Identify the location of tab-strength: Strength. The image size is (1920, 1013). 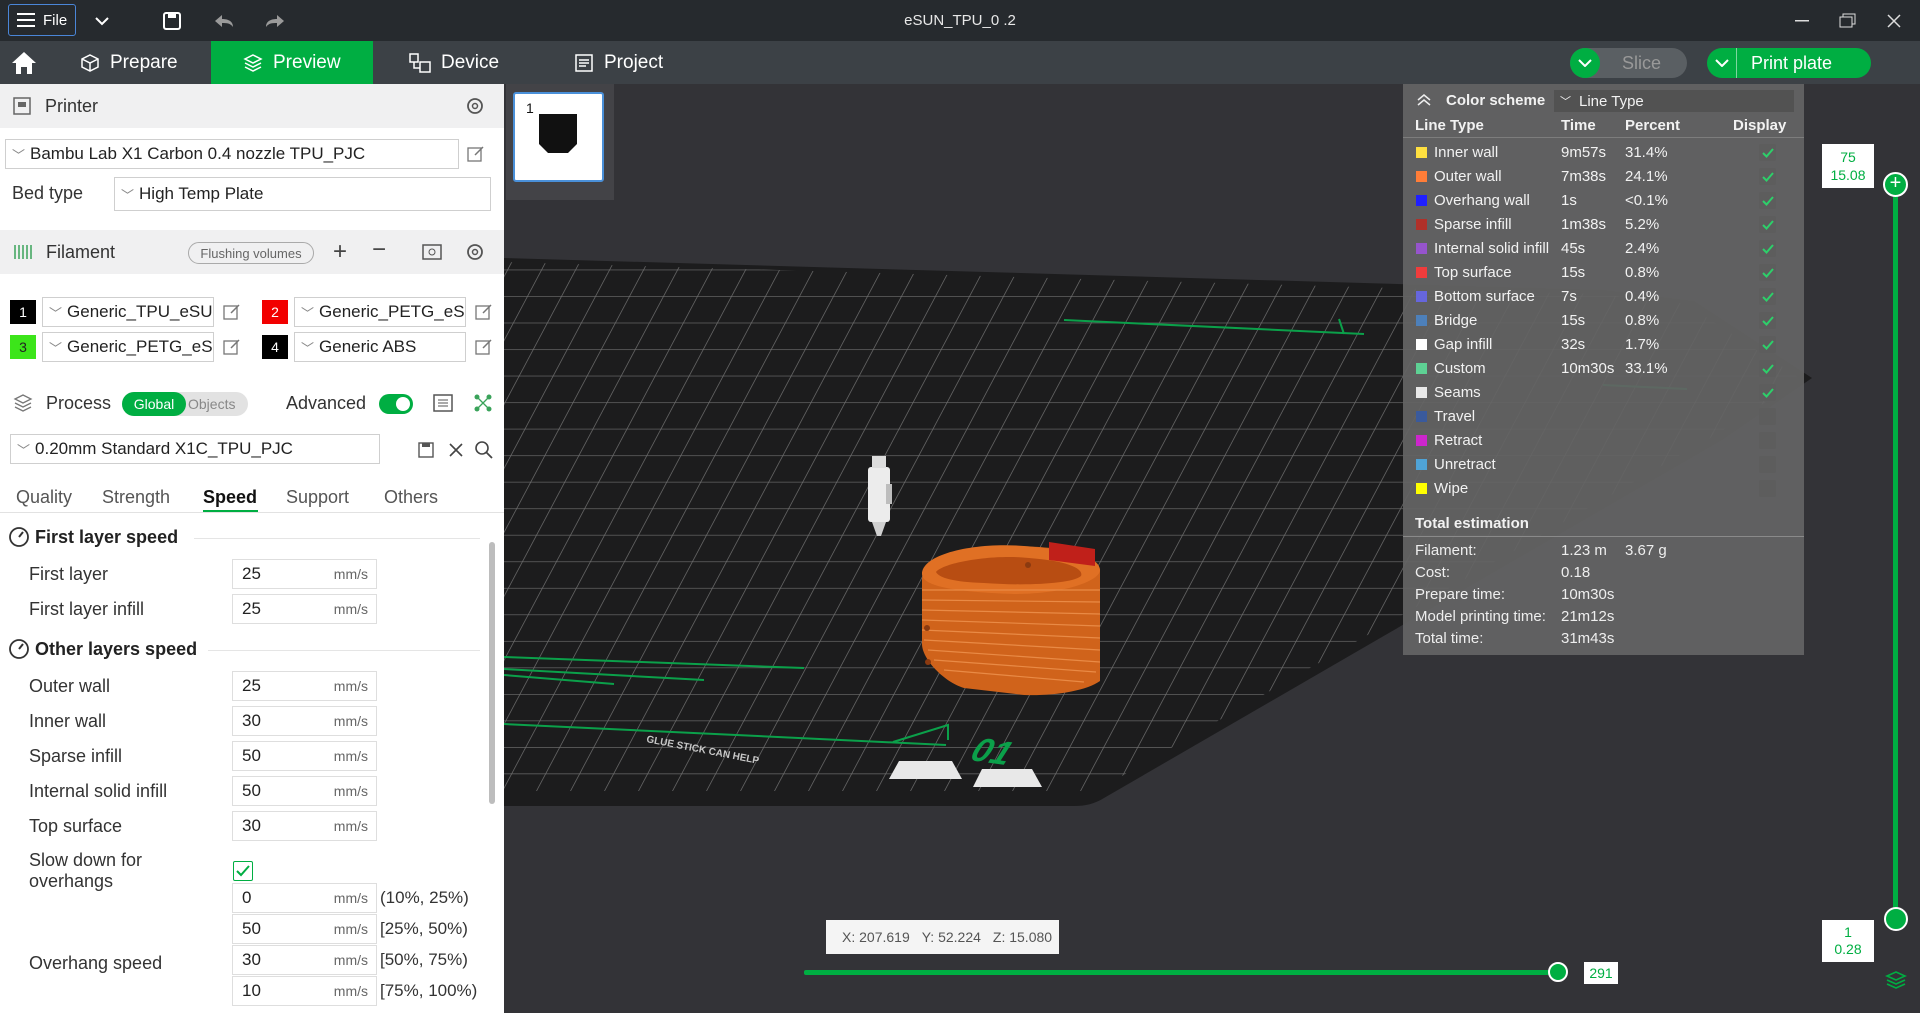
(136, 497).